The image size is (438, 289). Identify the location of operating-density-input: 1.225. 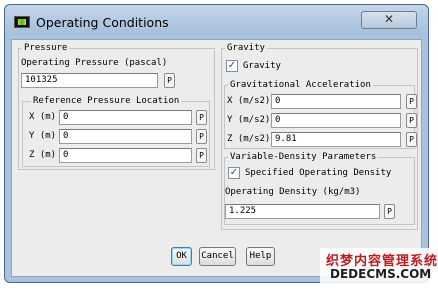
(302, 211).